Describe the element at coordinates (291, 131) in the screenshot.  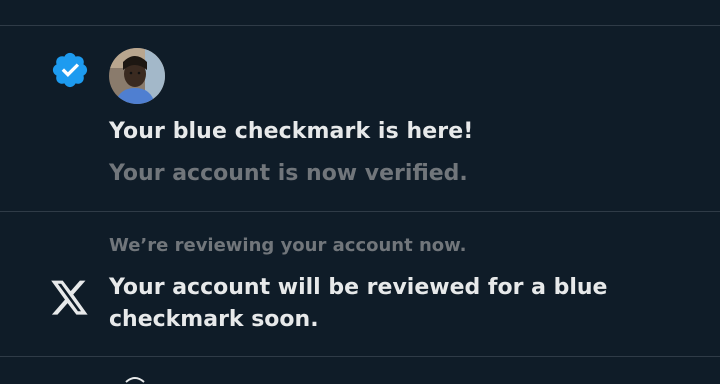
I see `notification-title: Your blue checkmark is here!` at that location.